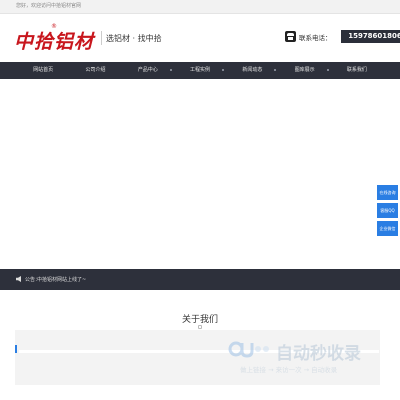  I want to click on watermark: 自动秒收录 做上链接 → 来访一次 → 自动收录, so click(308, 357).